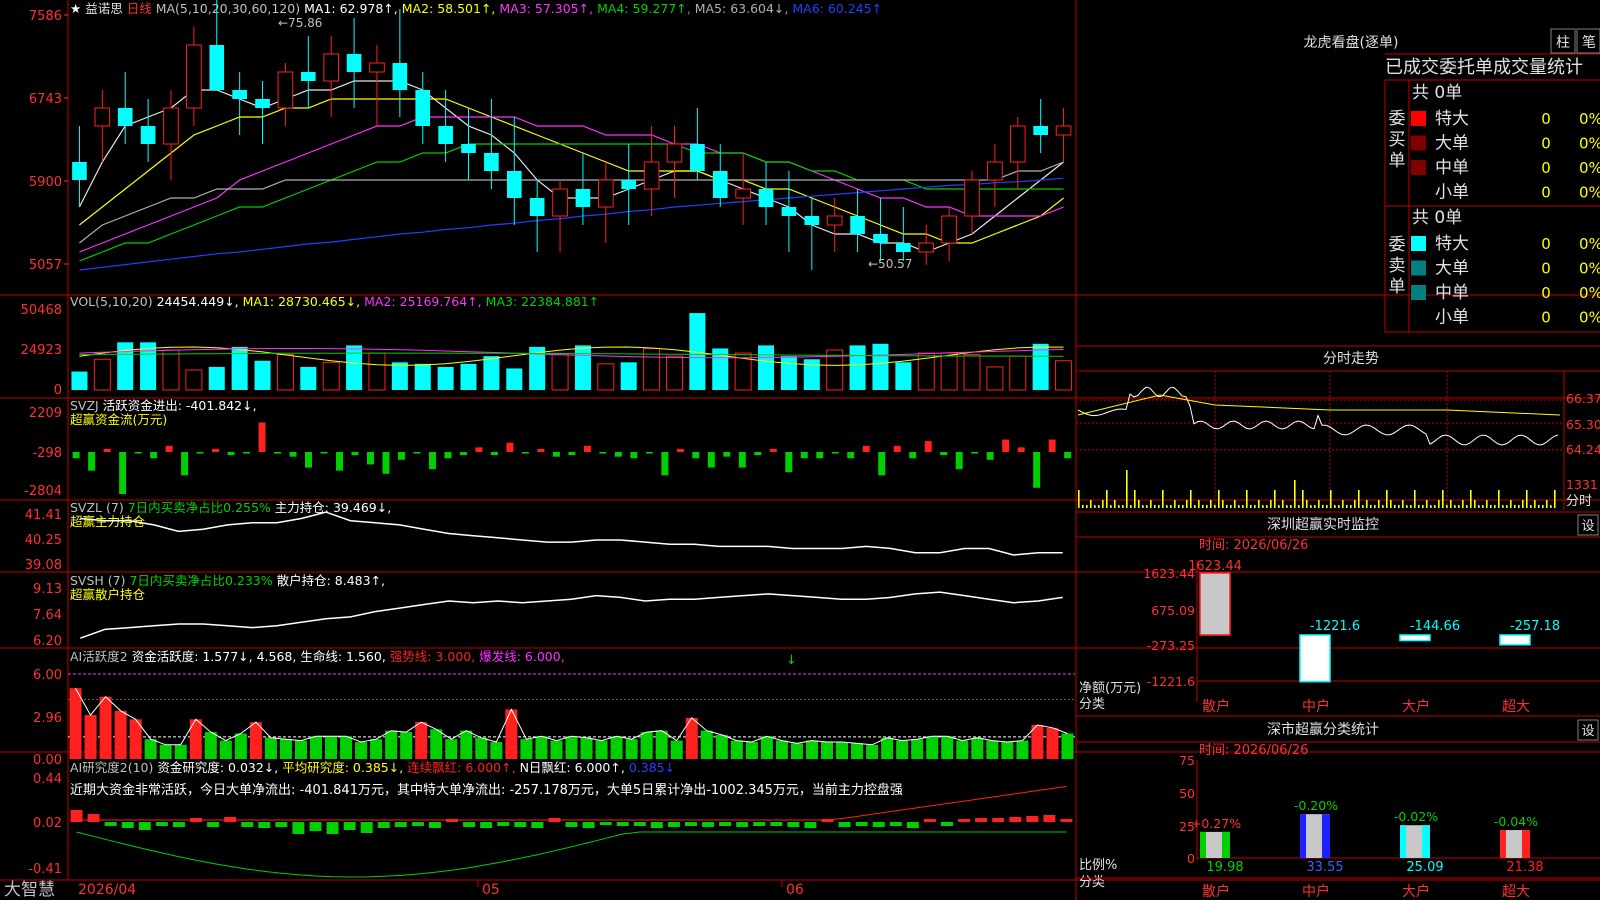 Image resolution: width=1600 pixels, height=900 pixels. I want to click on y-tick: -2804, so click(43, 491).